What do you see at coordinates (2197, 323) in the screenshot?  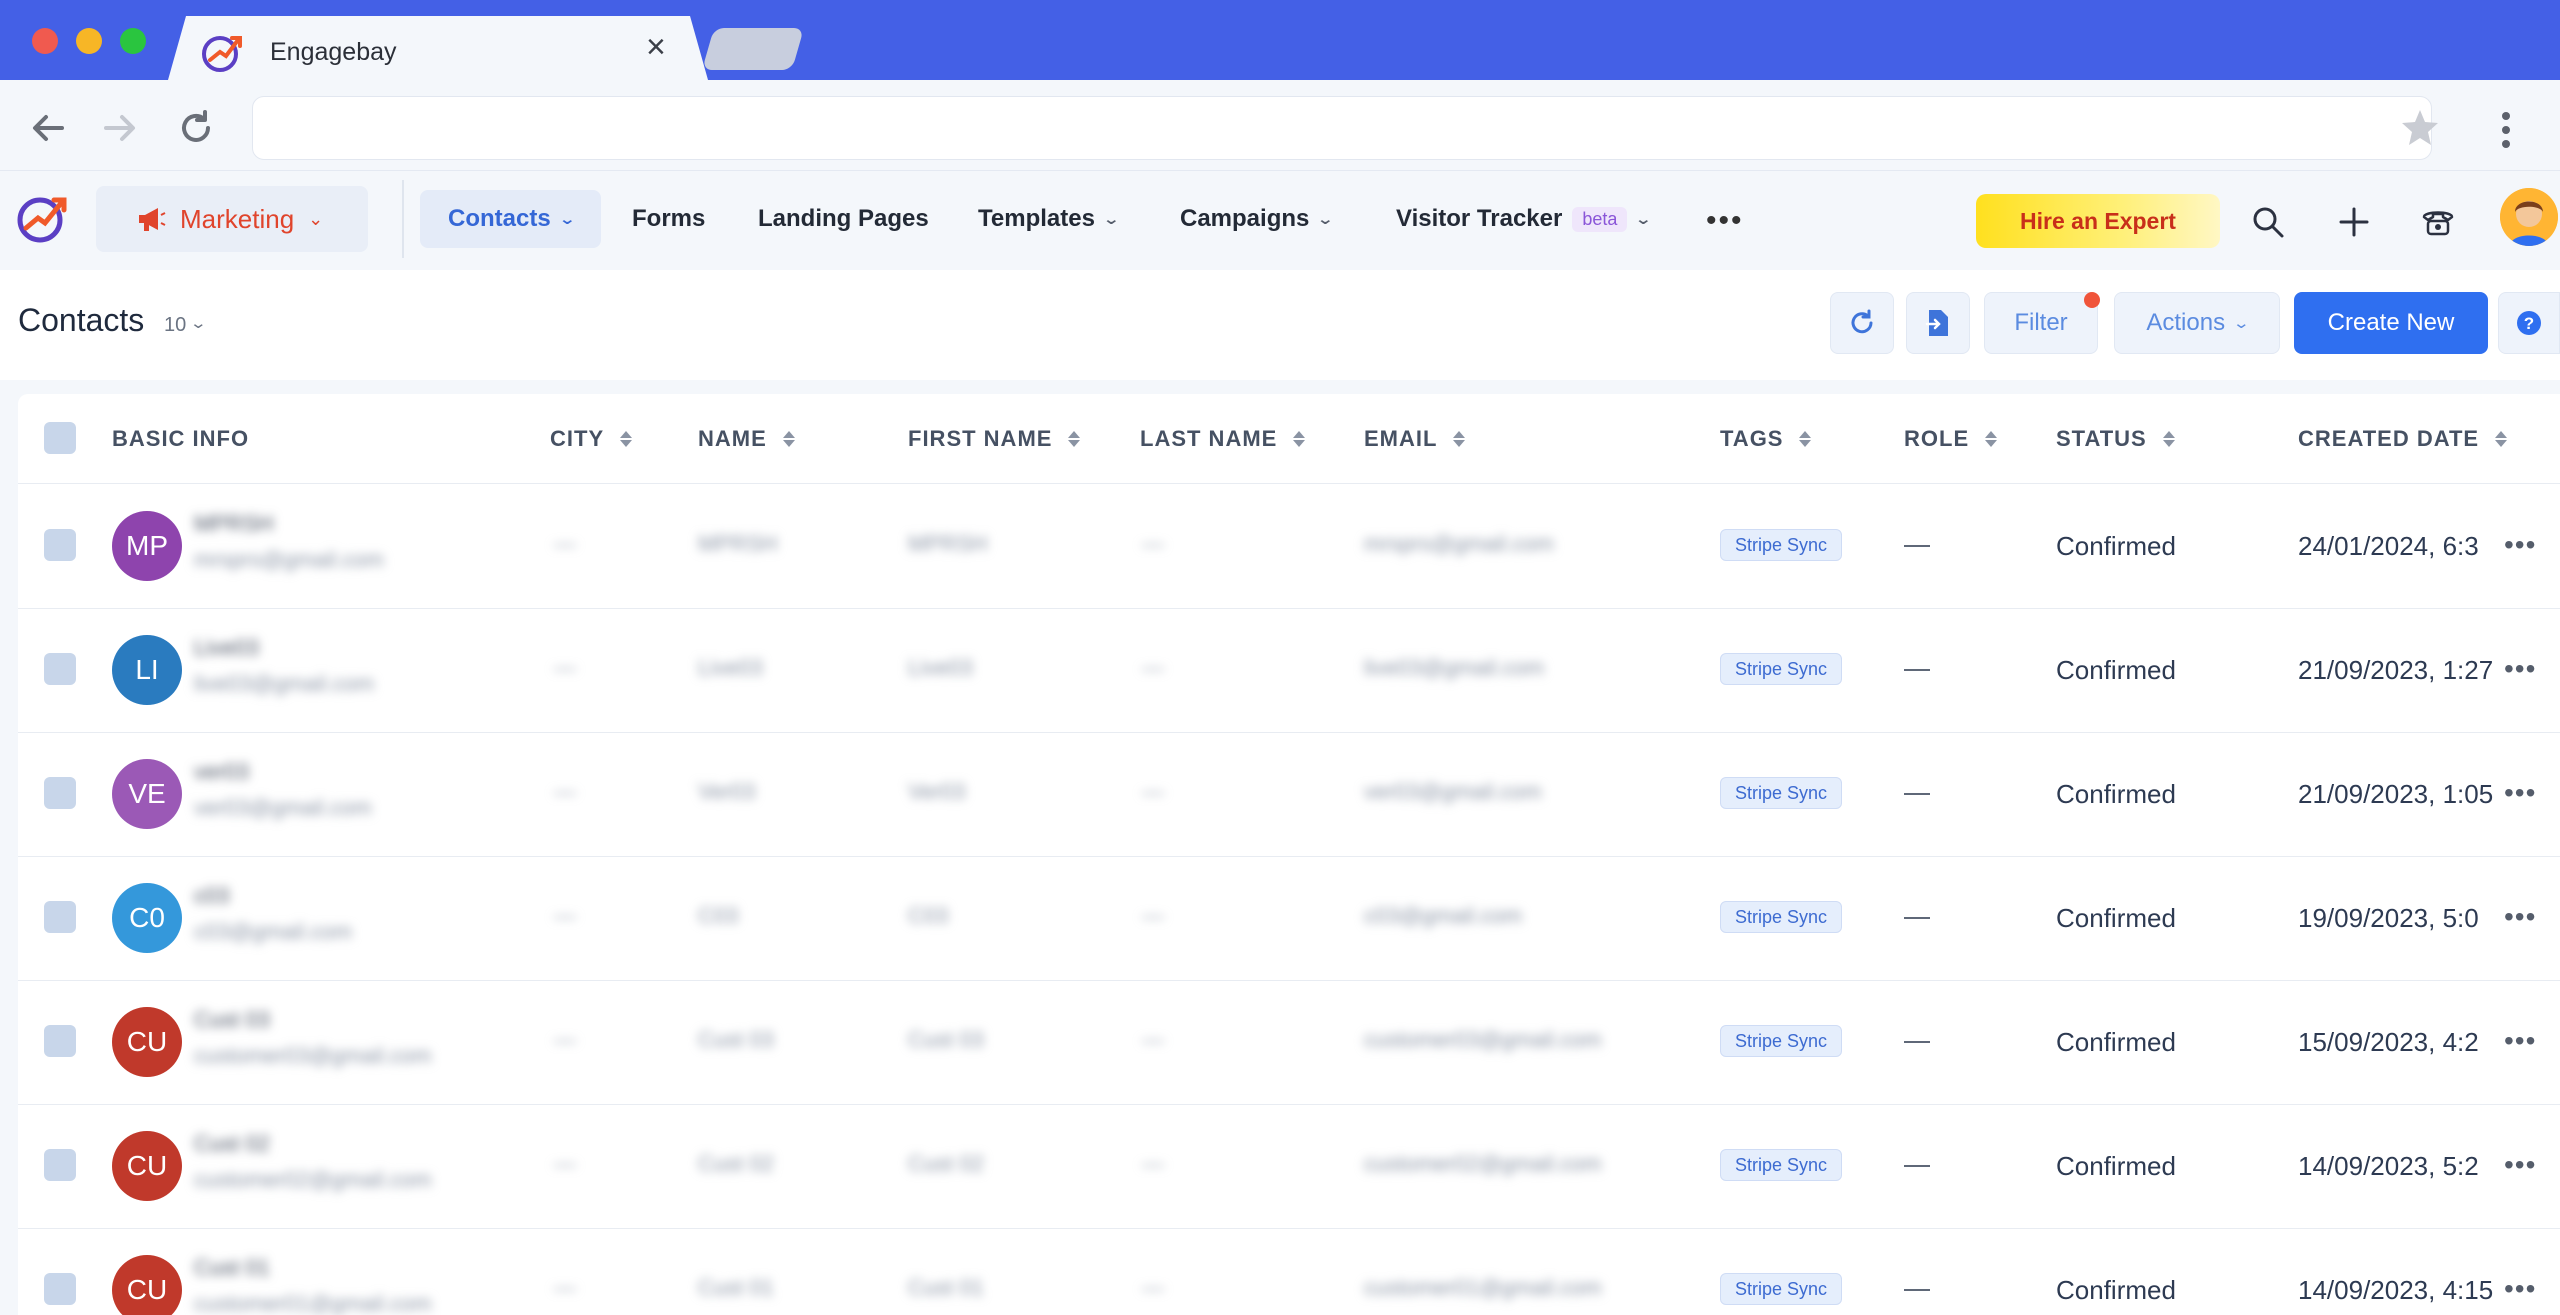 I see `actions-button: Actions ⌄` at bounding box center [2197, 323].